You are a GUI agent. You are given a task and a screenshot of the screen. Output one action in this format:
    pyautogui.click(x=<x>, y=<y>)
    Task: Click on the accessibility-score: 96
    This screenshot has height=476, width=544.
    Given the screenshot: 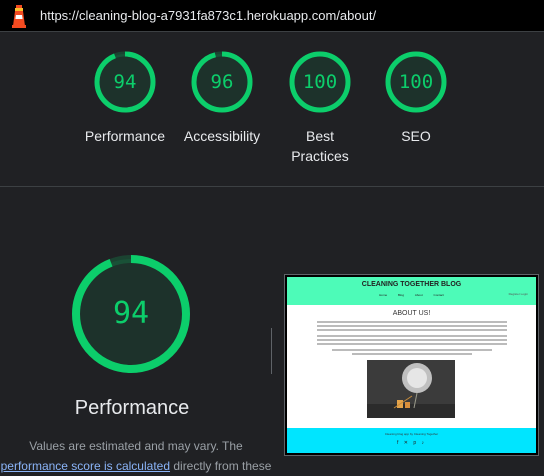 What is the action you would take?
    pyautogui.click(x=222, y=82)
    